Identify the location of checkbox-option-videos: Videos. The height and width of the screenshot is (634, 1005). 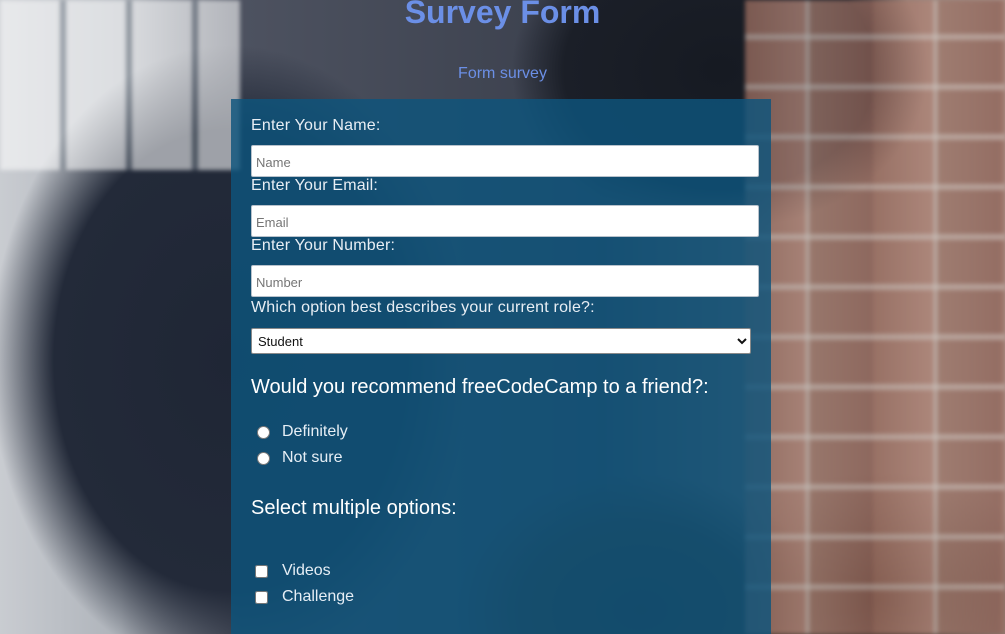
(505, 571).